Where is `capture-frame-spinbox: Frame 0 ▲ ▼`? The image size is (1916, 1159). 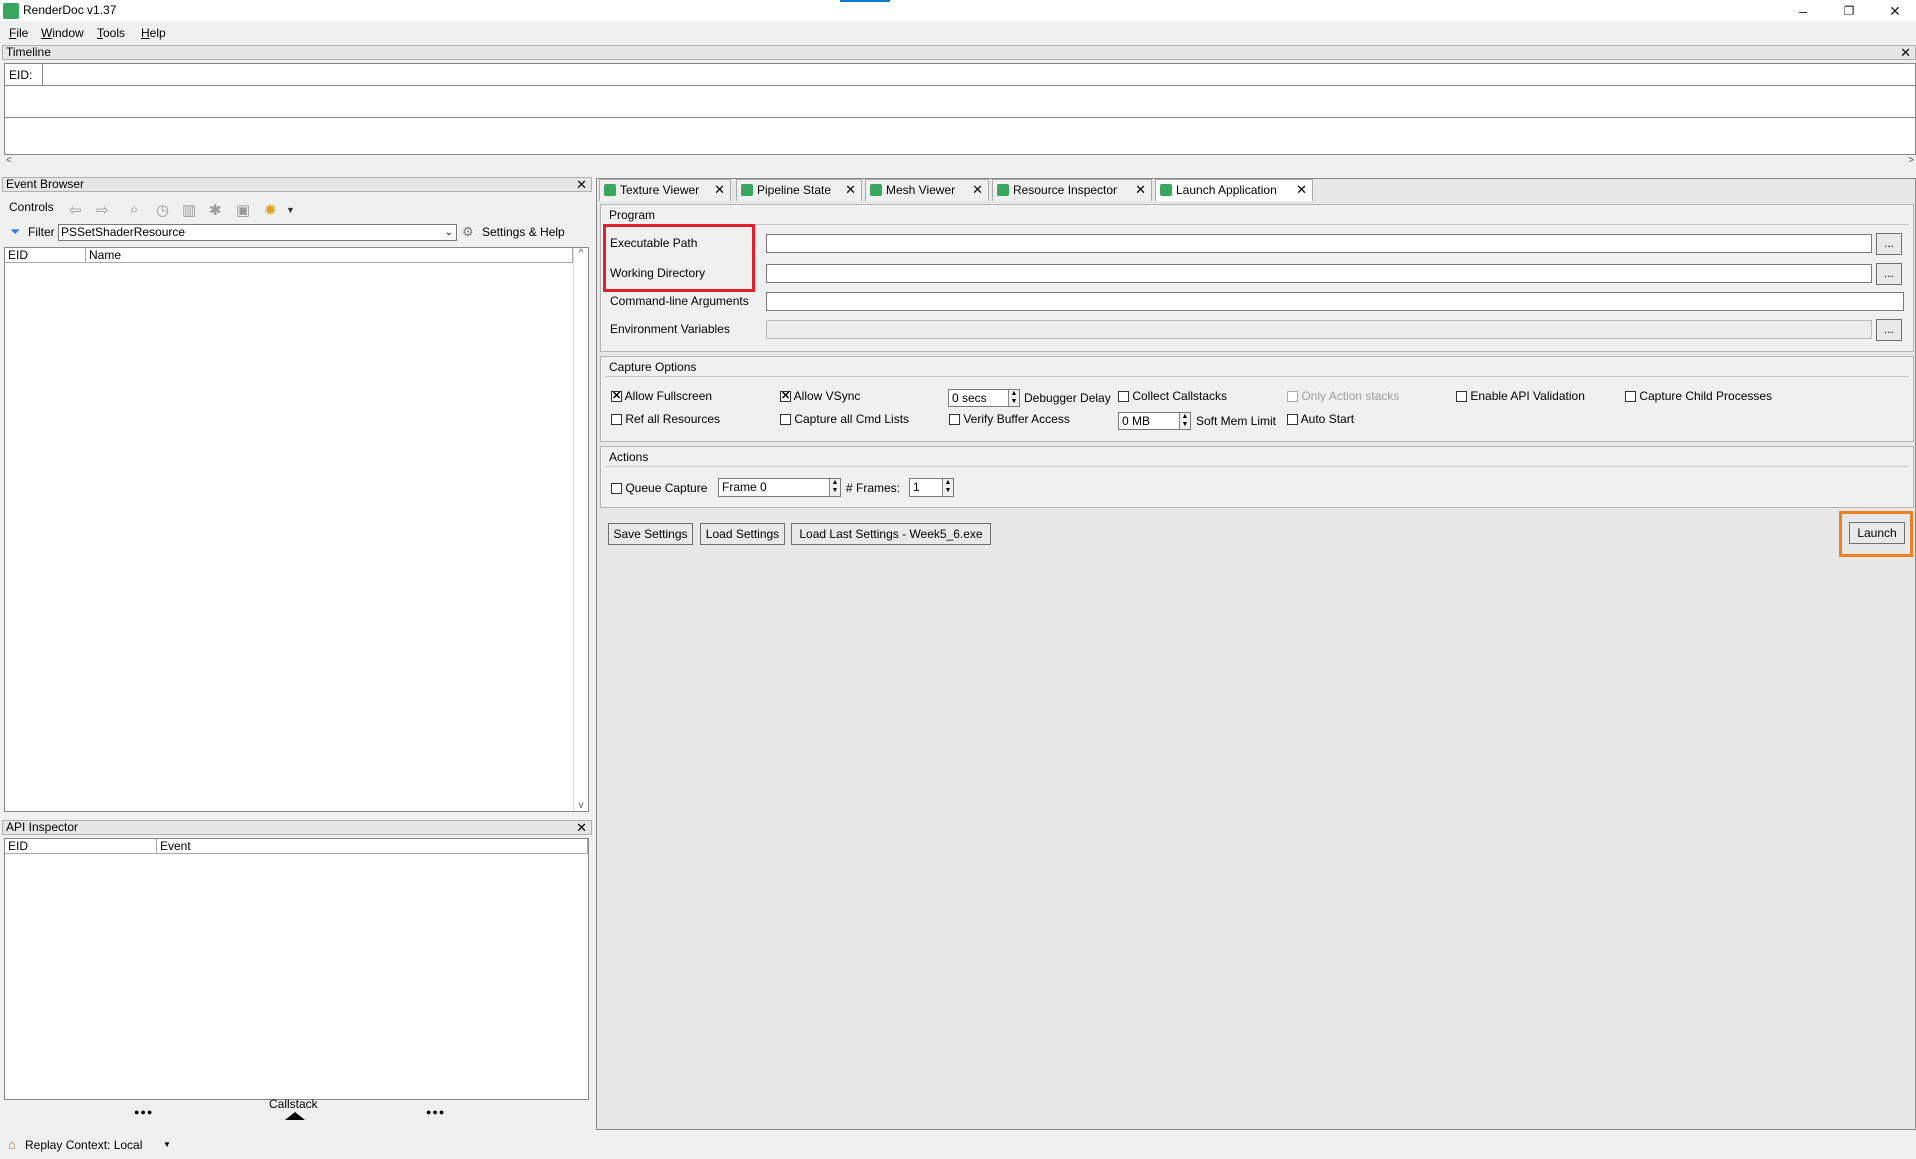 capture-frame-spinbox: Frame 0 ▲ ▼ is located at coordinates (779, 487).